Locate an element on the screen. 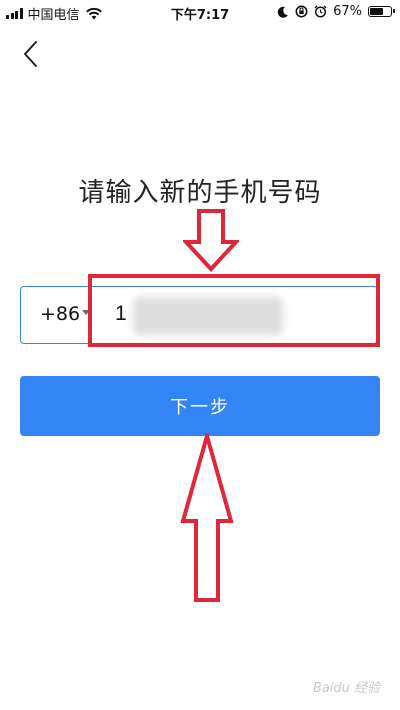  country-code-value: +86 is located at coordinates (60, 314).